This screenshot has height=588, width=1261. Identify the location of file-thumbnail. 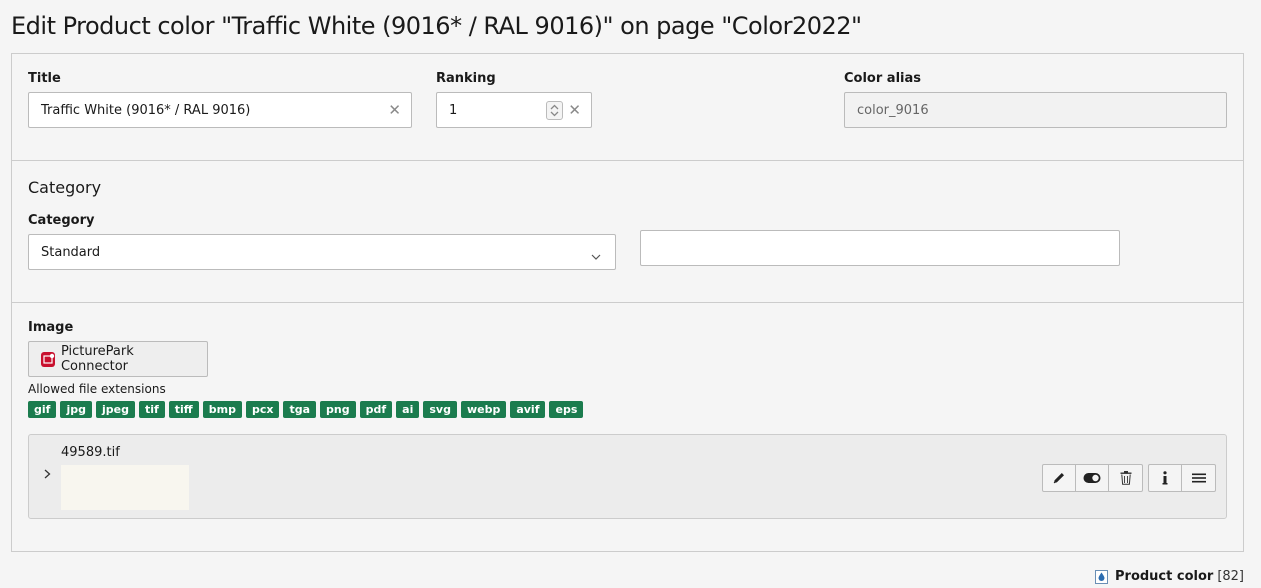
(125, 487).